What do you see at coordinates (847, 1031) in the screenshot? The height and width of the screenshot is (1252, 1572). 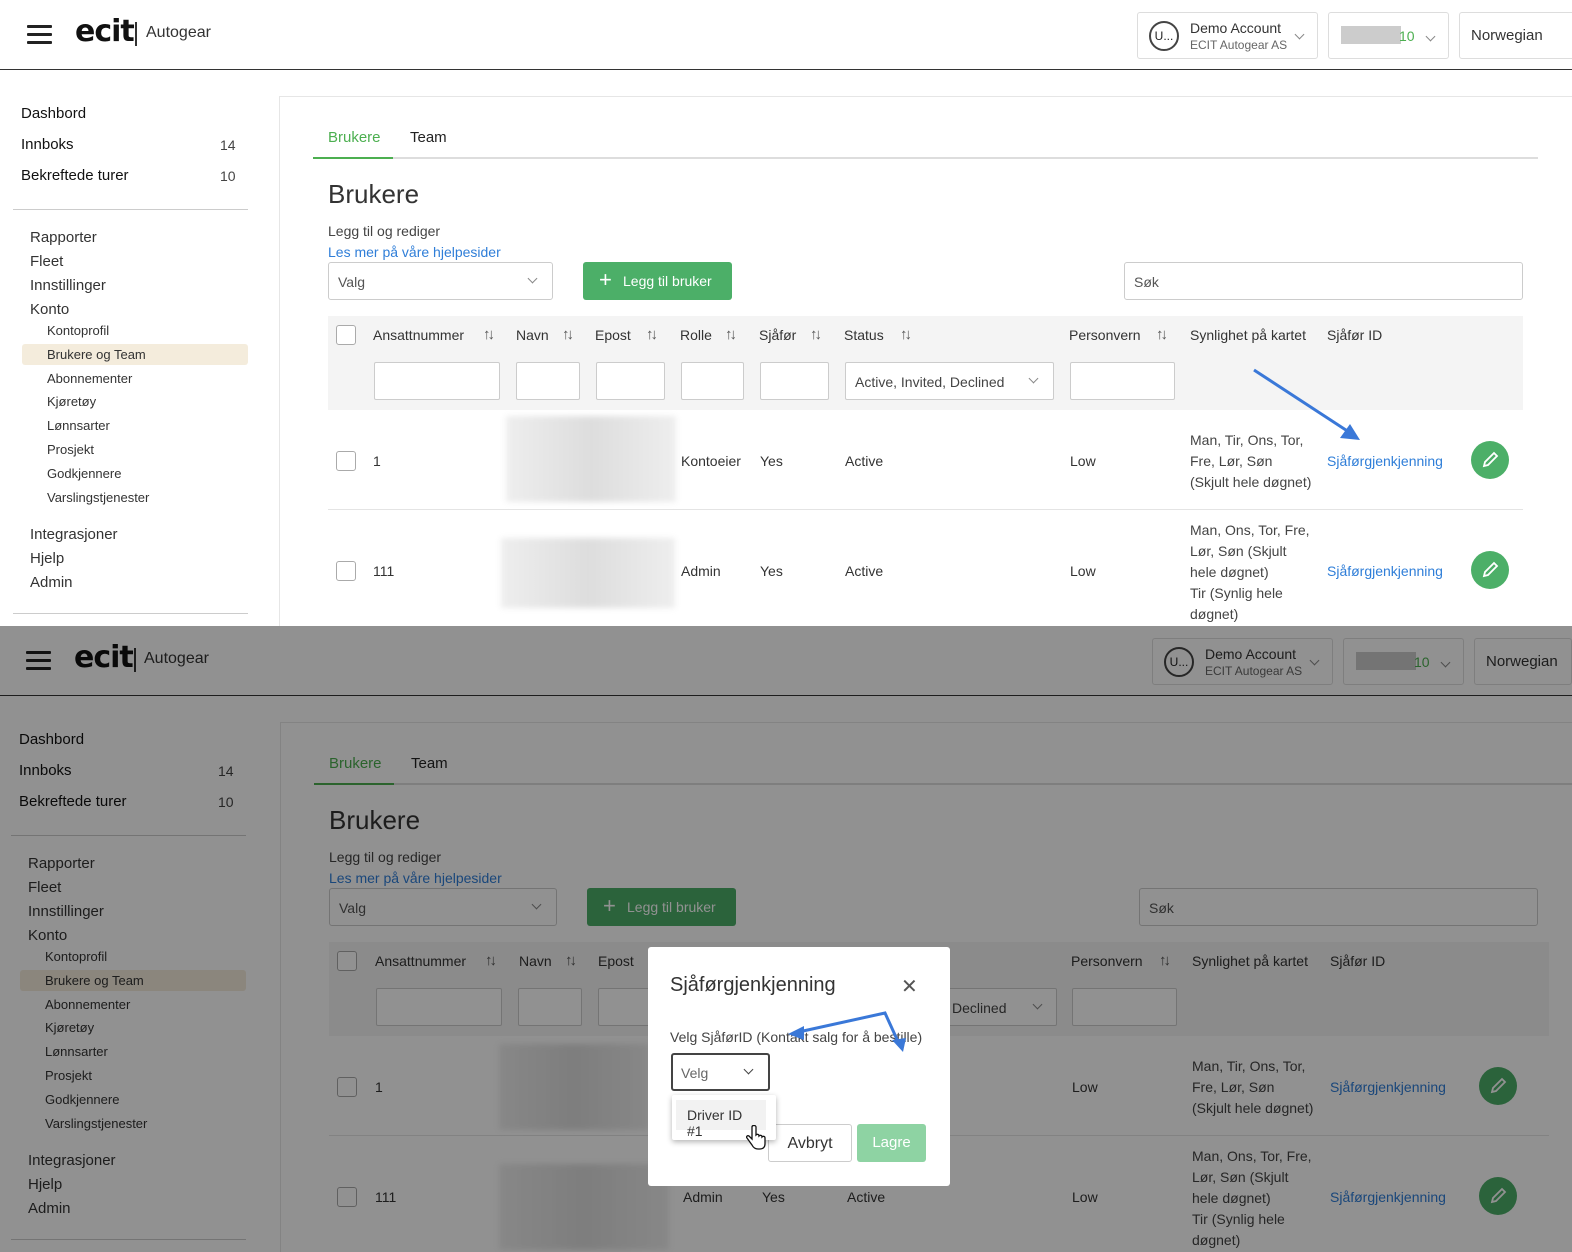 I see `annotation-arrow-icon` at bounding box center [847, 1031].